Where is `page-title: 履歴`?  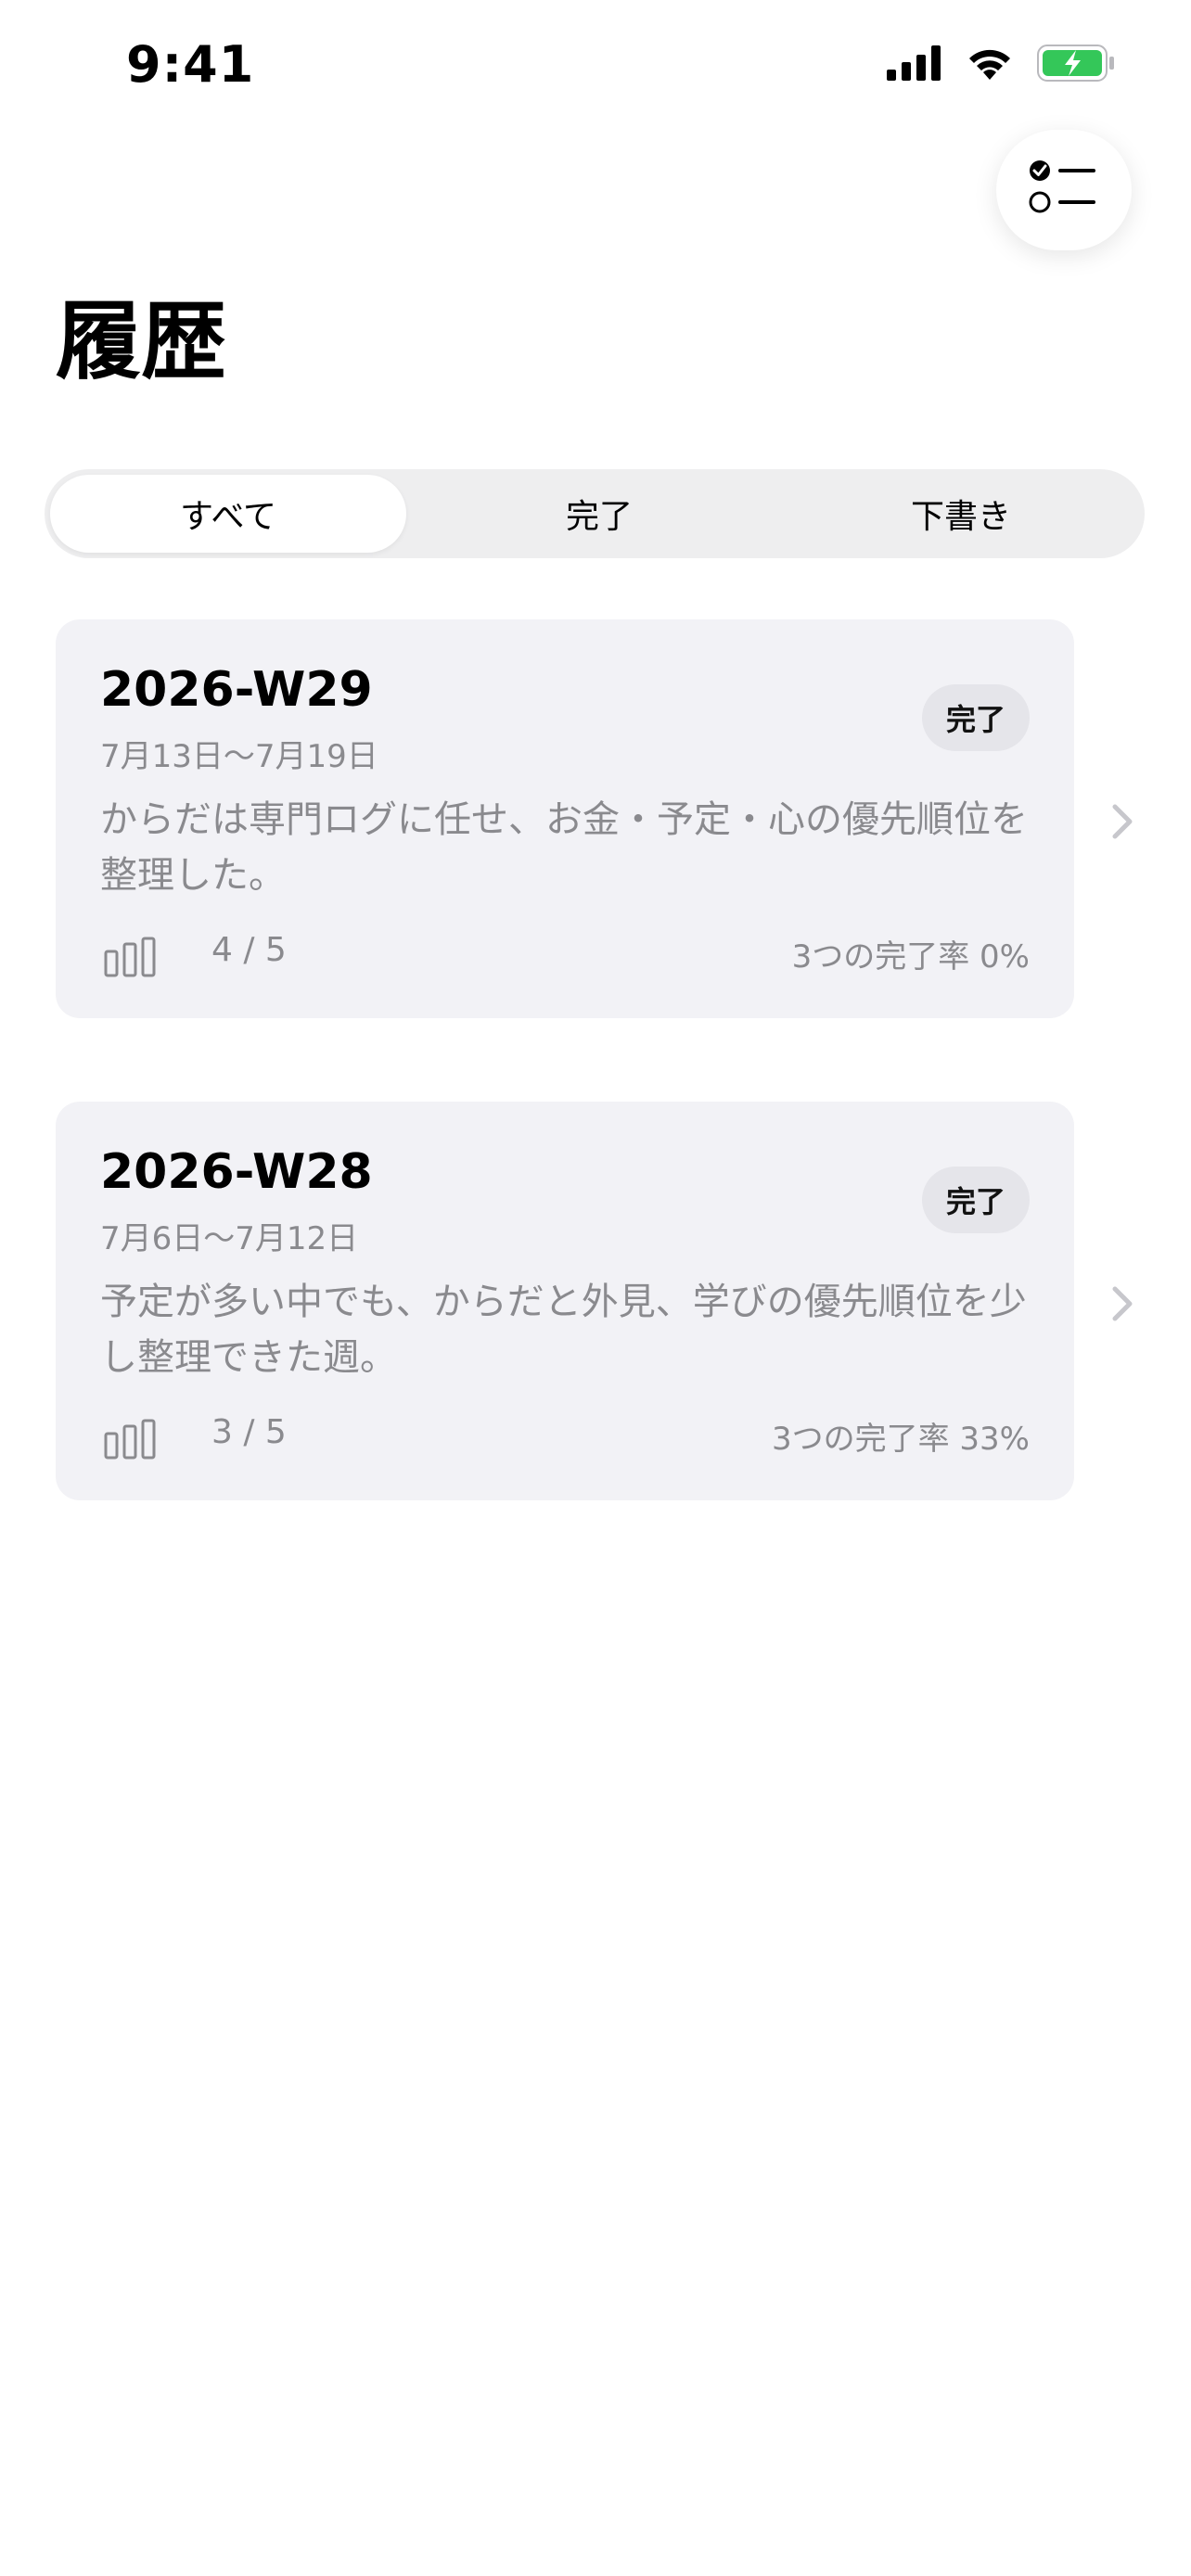
page-title: 履歴 is located at coordinates (141, 341).